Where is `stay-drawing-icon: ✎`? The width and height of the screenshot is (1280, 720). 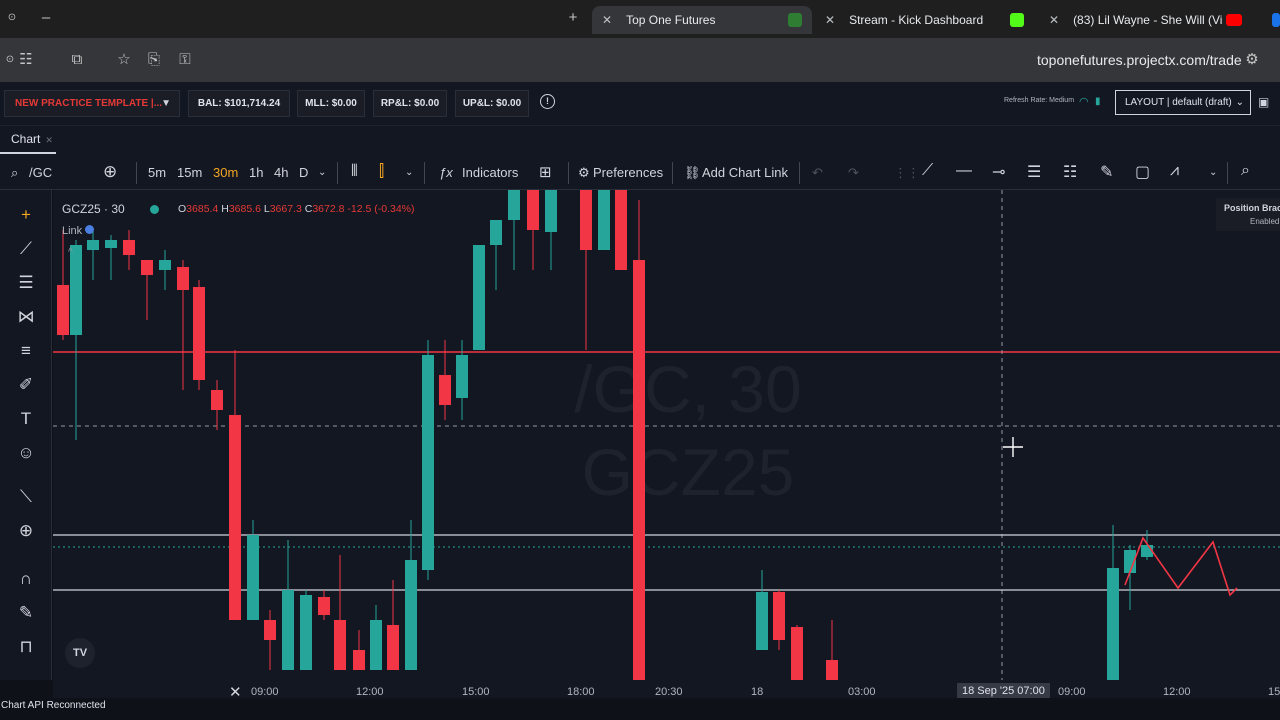 stay-drawing-icon: ✎ is located at coordinates (26, 613).